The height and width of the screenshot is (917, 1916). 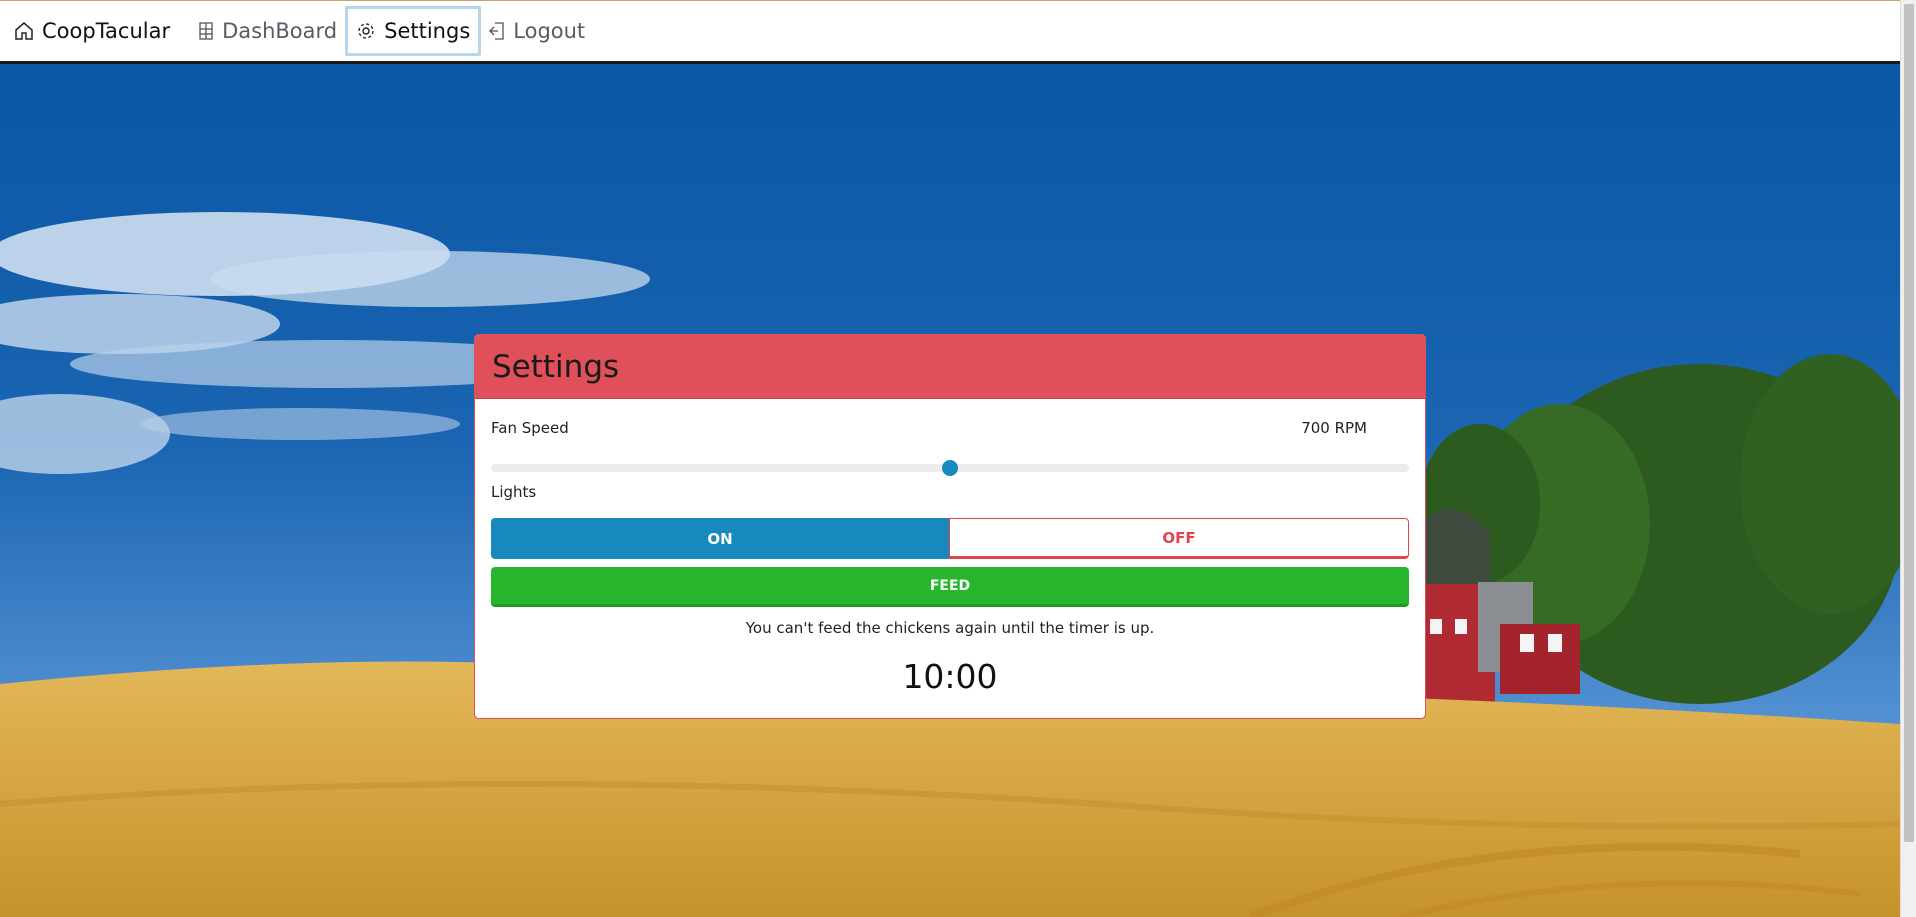 I want to click on brand-label: CoopTacular, so click(x=106, y=31).